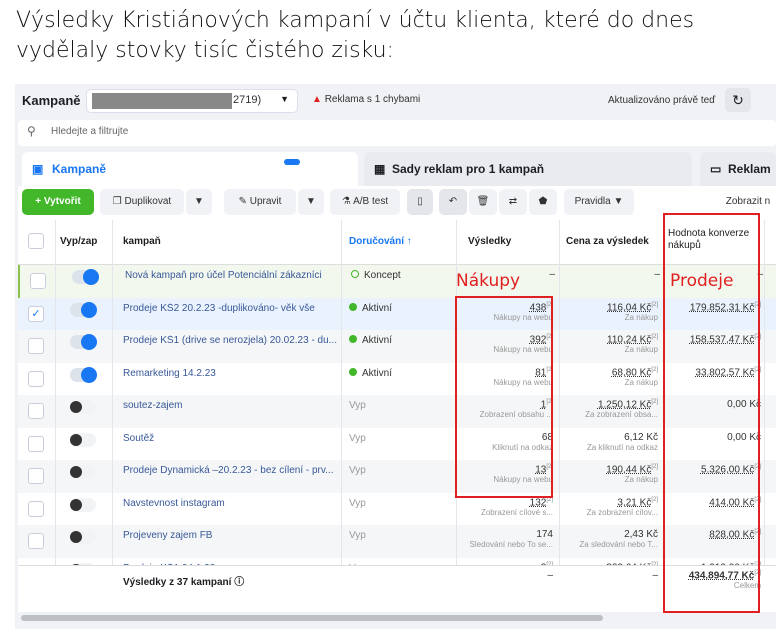 The height and width of the screenshot is (629, 776). What do you see at coordinates (234, 373) in the screenshot?
I see `campaign-name-link: Remarketing 14.2.23` at bounding box center [234, 373].